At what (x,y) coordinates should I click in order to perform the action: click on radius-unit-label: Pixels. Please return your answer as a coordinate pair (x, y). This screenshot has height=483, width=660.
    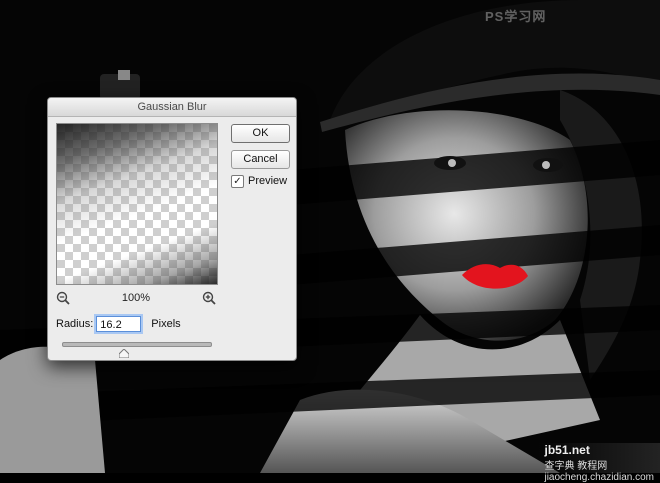
    Looking at the image, I should click on (166, 324).